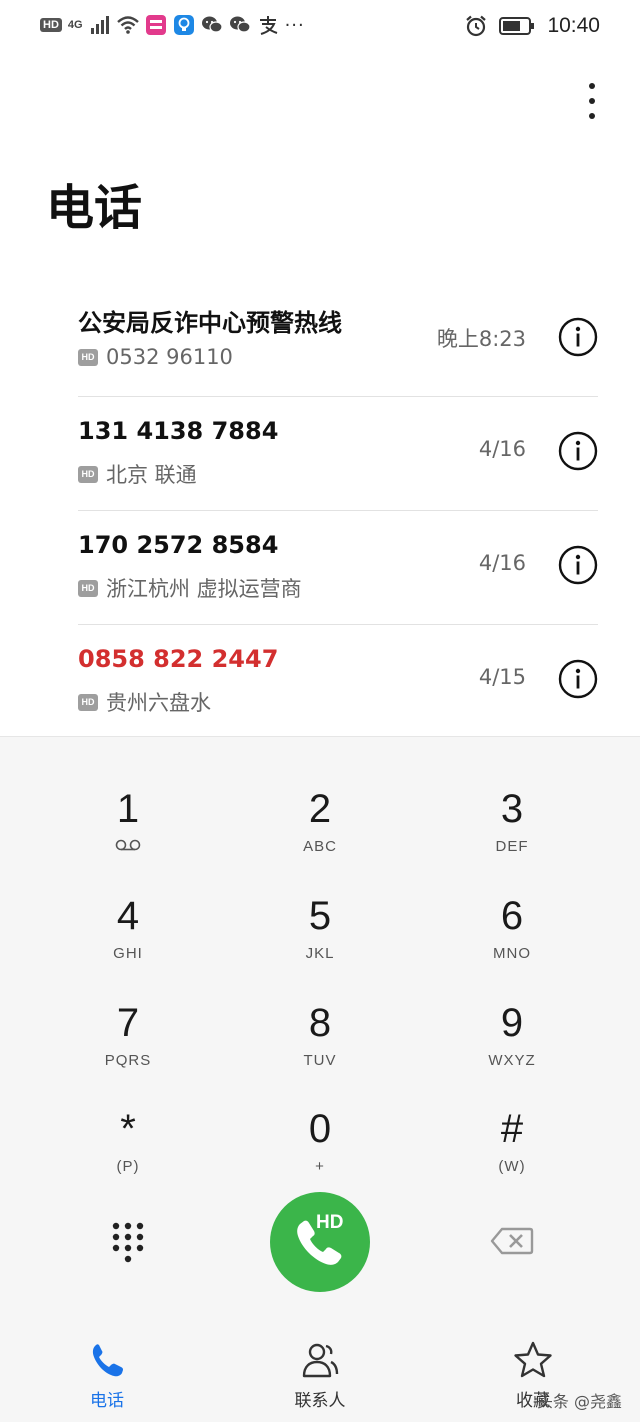 The height and width of the screenshot is (1422, 640). I want to click on key-letters: ABC, so click(320, 846).